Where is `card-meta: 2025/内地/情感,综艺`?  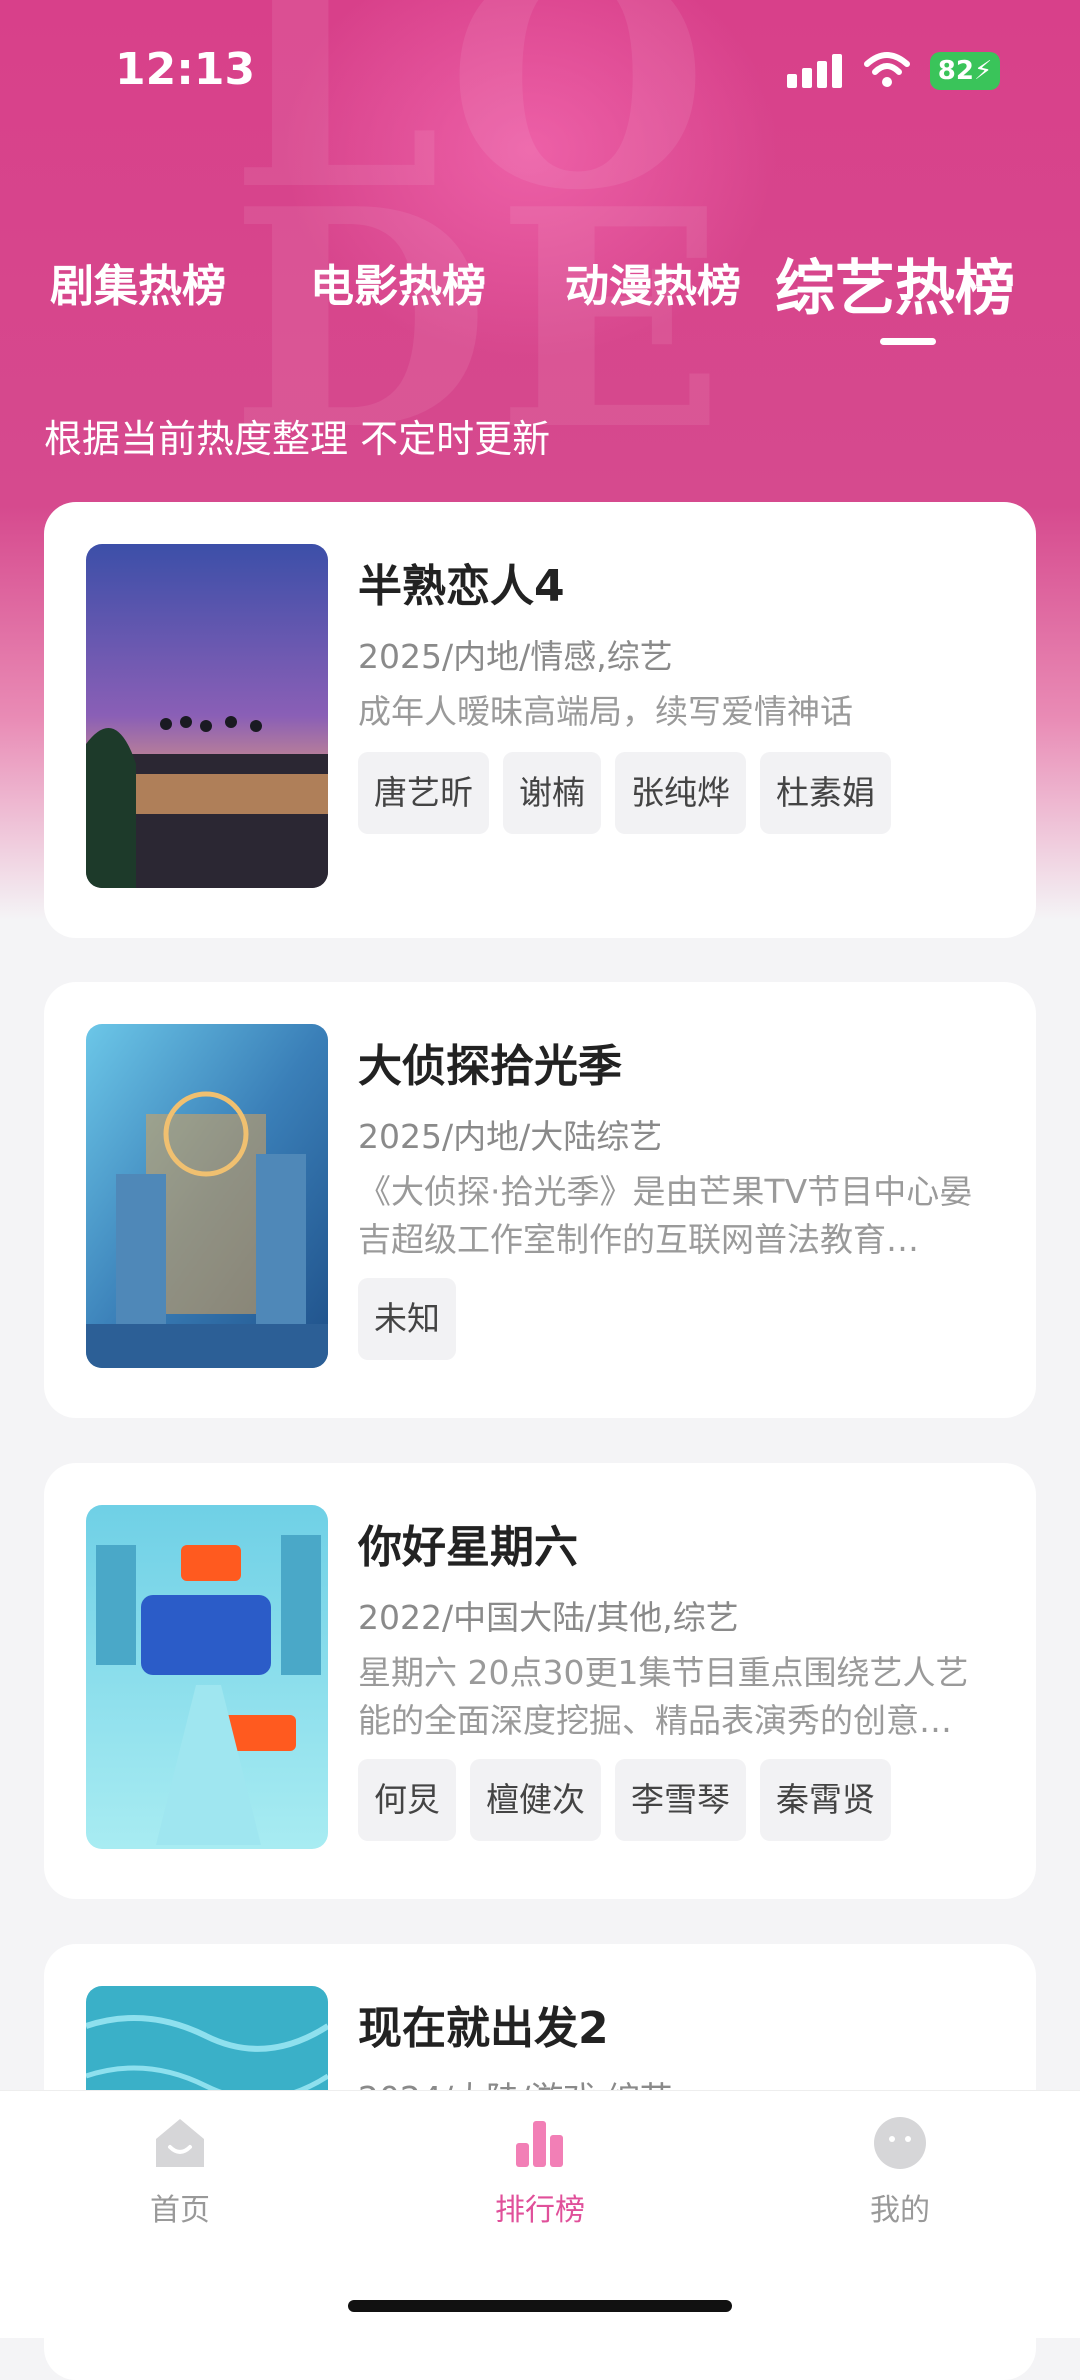 card-meta: 2025/内地/情感,综艺 is located at coordinates (515, 656).